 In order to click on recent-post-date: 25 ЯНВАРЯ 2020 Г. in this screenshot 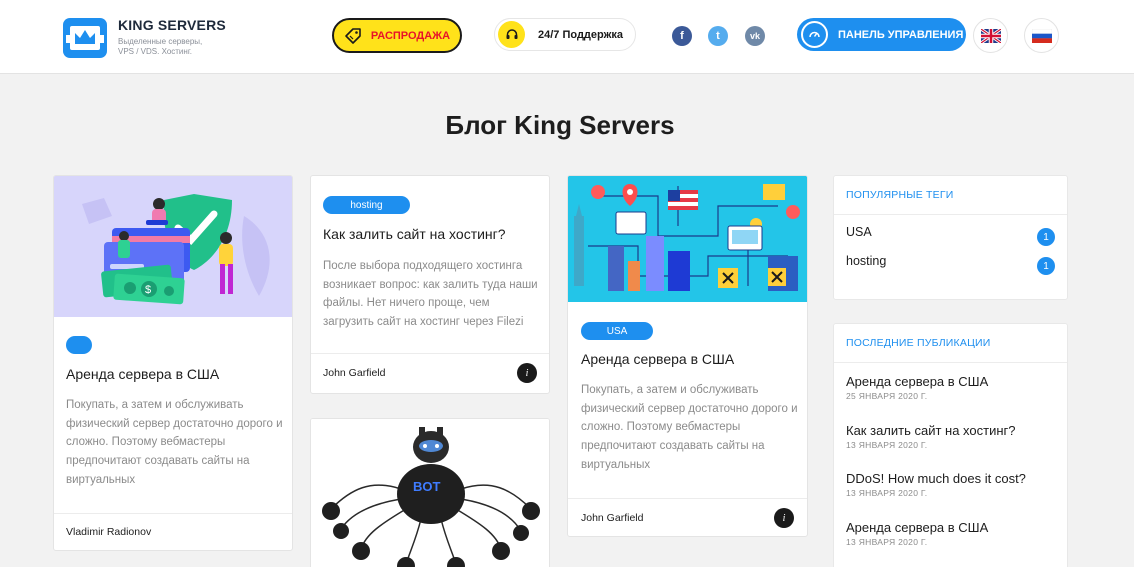, I will do `click(887, 396)`.